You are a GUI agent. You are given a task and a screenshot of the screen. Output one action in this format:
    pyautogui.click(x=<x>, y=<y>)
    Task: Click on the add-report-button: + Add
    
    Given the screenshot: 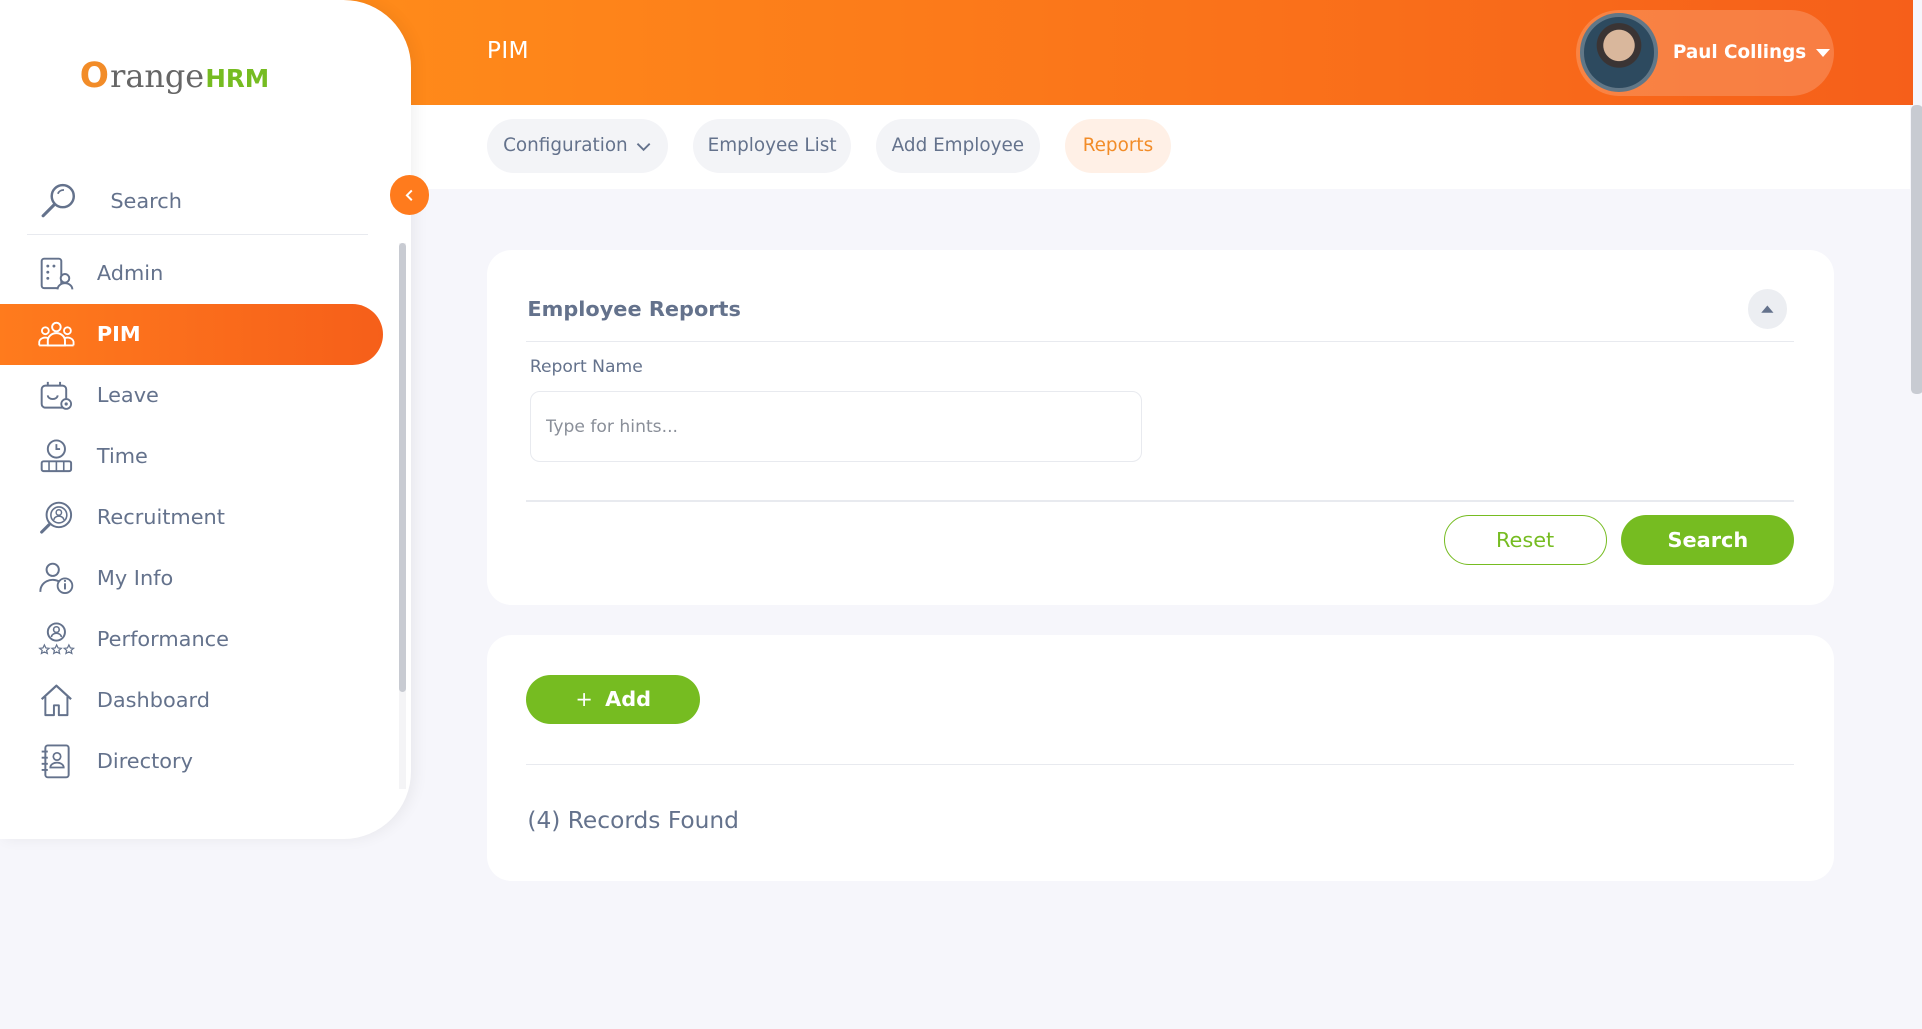 What is the action you would take?
    pyautogui.click(x=613, y=699)
    